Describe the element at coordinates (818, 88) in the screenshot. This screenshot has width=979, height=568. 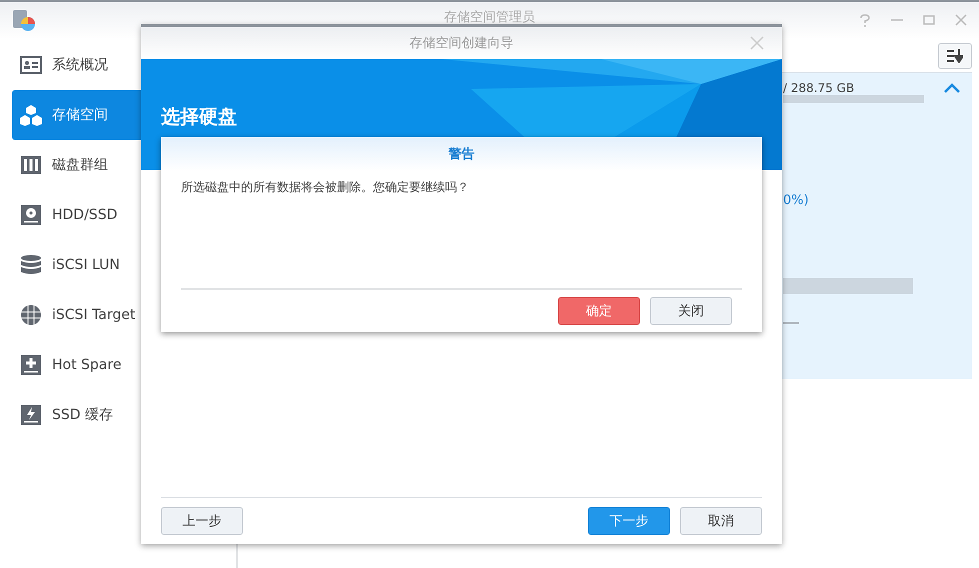
I see `capacity-text: / 288.75 GB` at that location.